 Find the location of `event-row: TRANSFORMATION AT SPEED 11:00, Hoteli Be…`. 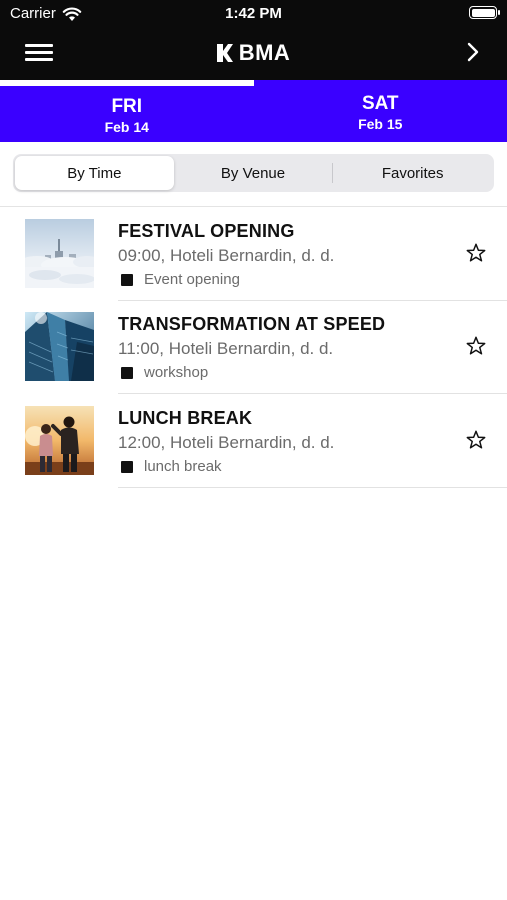

event-row: TRANSFORMATION AT SPEED 11:00, Hoteli Be… is located at coordinates (253, 347).